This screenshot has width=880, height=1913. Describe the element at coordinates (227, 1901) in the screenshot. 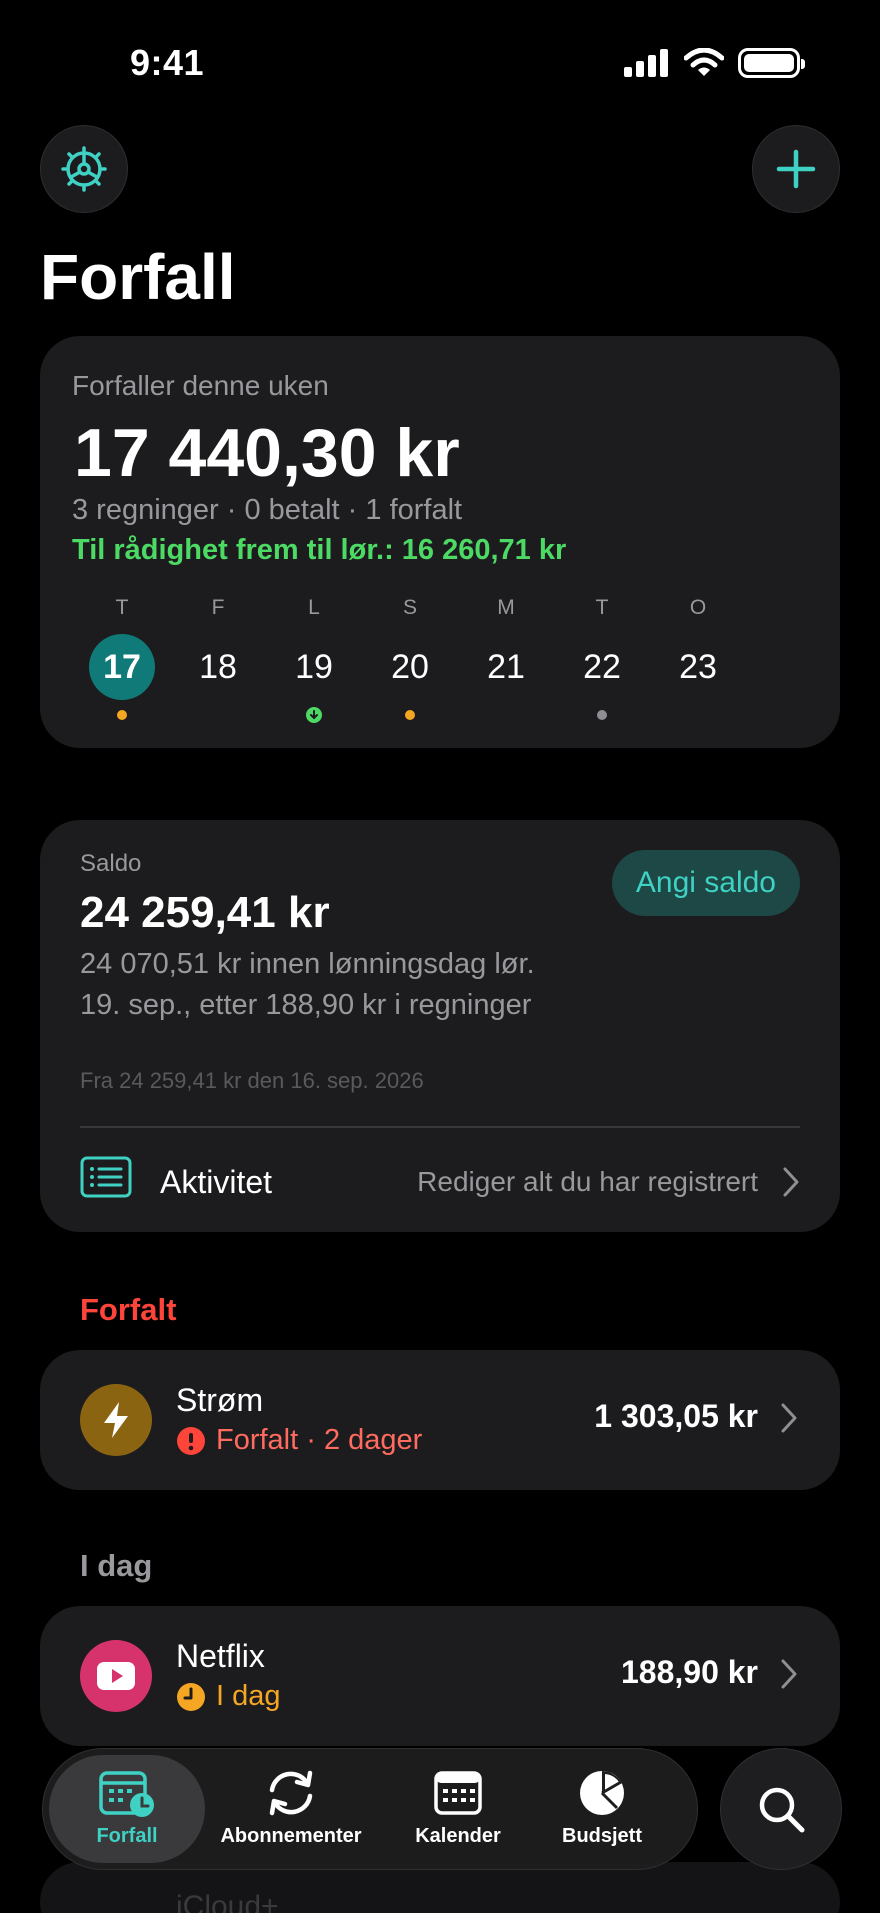

I see `bill-name: iCloud+` at that location.